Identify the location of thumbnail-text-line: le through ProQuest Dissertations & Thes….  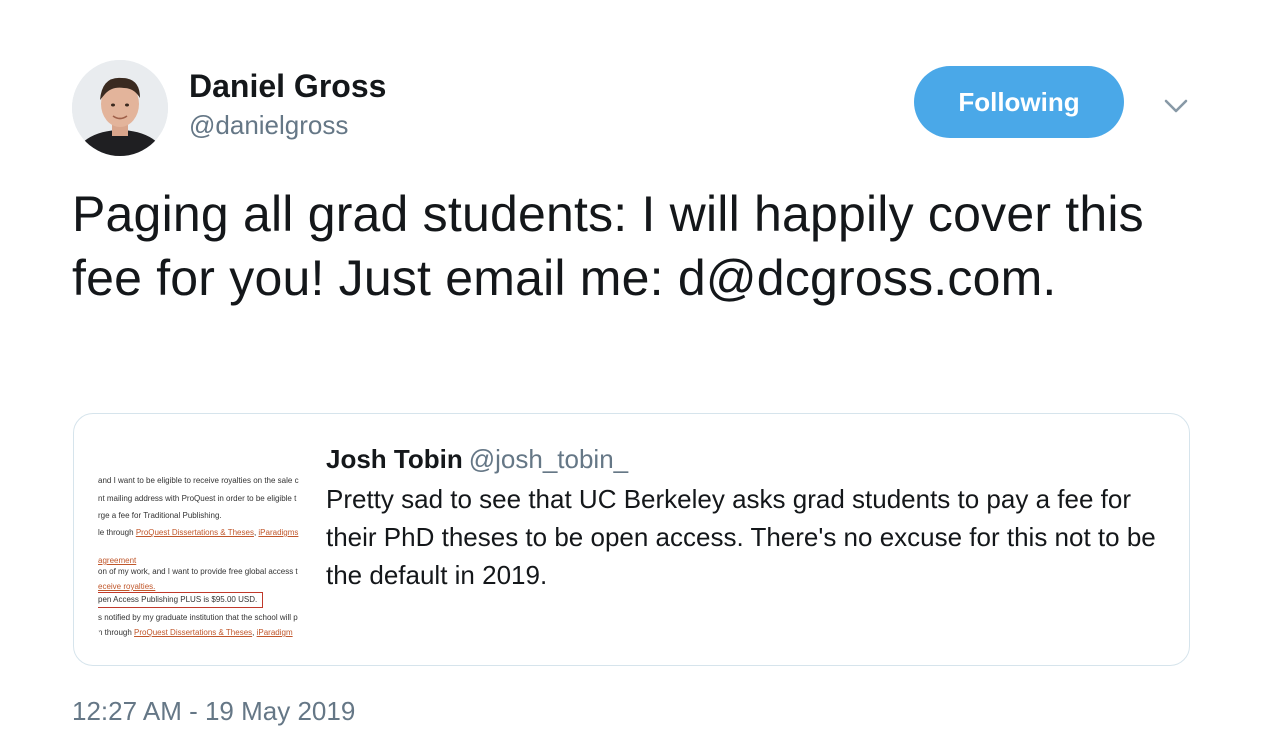
(198, 532).